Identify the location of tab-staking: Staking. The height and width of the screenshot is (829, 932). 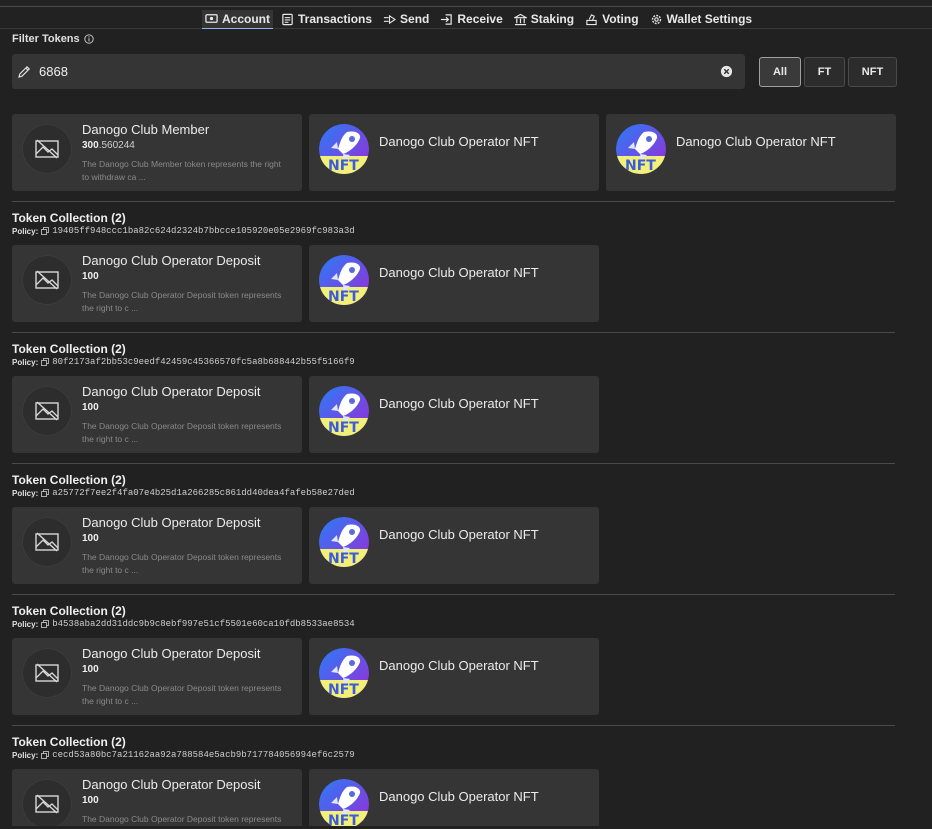
(544, 19).